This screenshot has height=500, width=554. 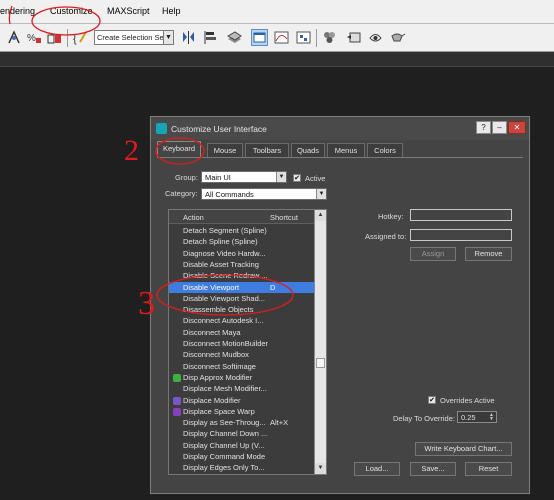 What do you see at coordinates (281, 37) in the screenshot?
I see `curve-editor-icon` at bounding box center [281, 37].